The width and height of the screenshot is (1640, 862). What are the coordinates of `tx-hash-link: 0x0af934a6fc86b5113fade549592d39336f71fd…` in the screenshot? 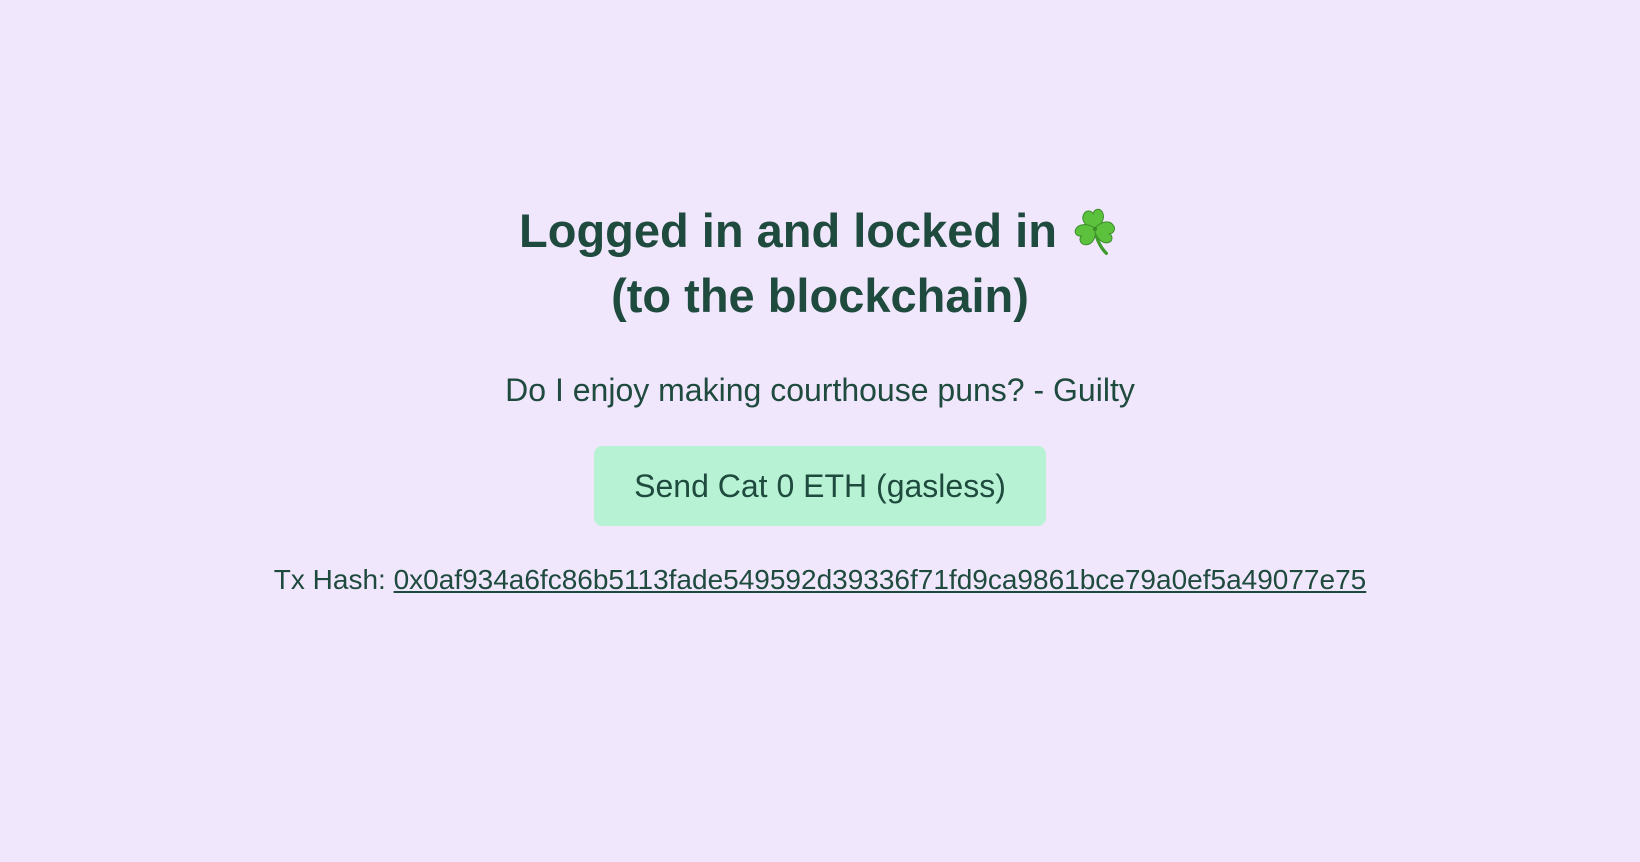 It's located at (880, 579).